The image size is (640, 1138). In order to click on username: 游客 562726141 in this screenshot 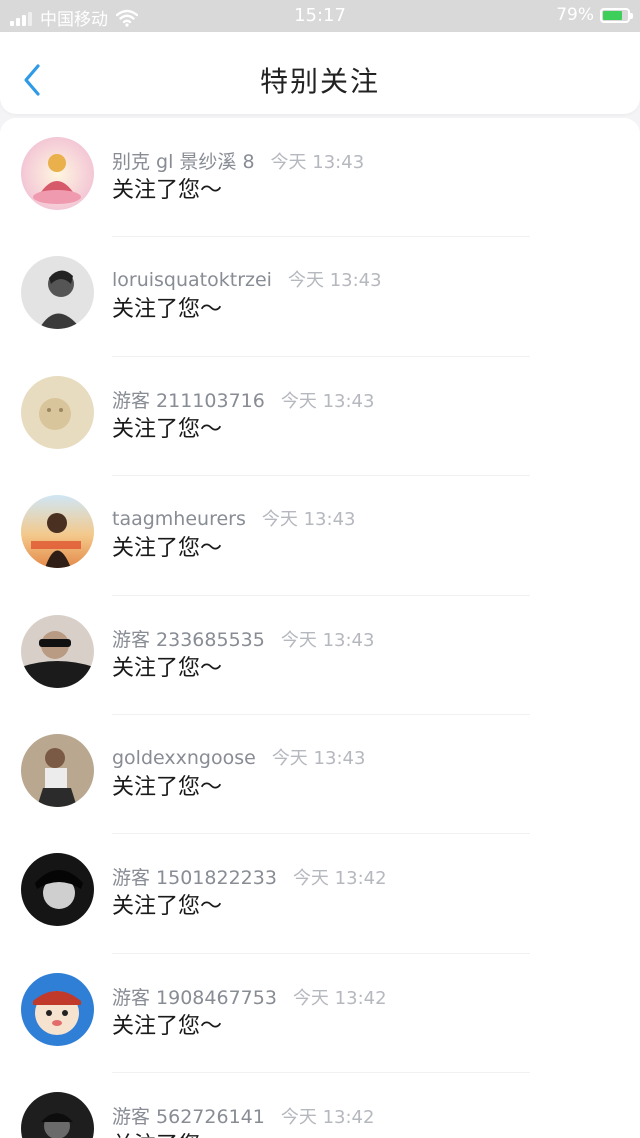, I will do `click(188, 1117)`.